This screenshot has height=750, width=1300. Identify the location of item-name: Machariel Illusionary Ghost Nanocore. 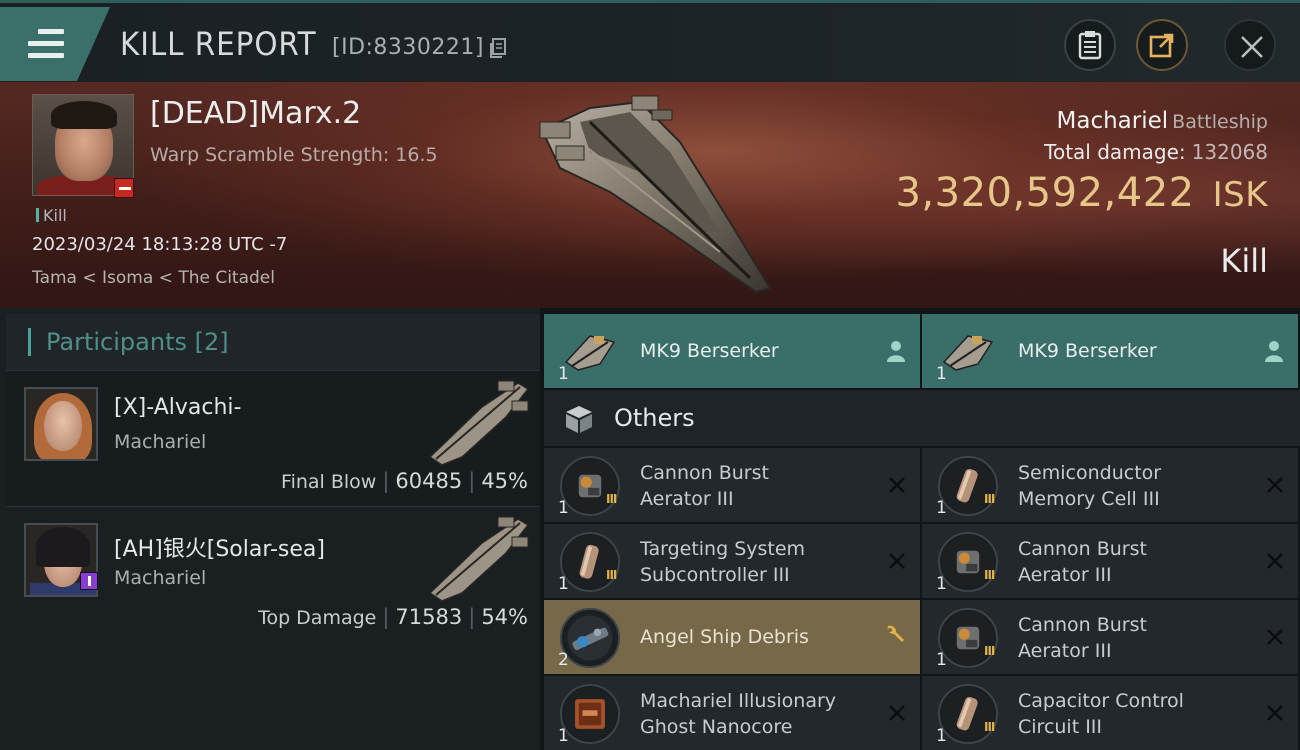
(738, 714).